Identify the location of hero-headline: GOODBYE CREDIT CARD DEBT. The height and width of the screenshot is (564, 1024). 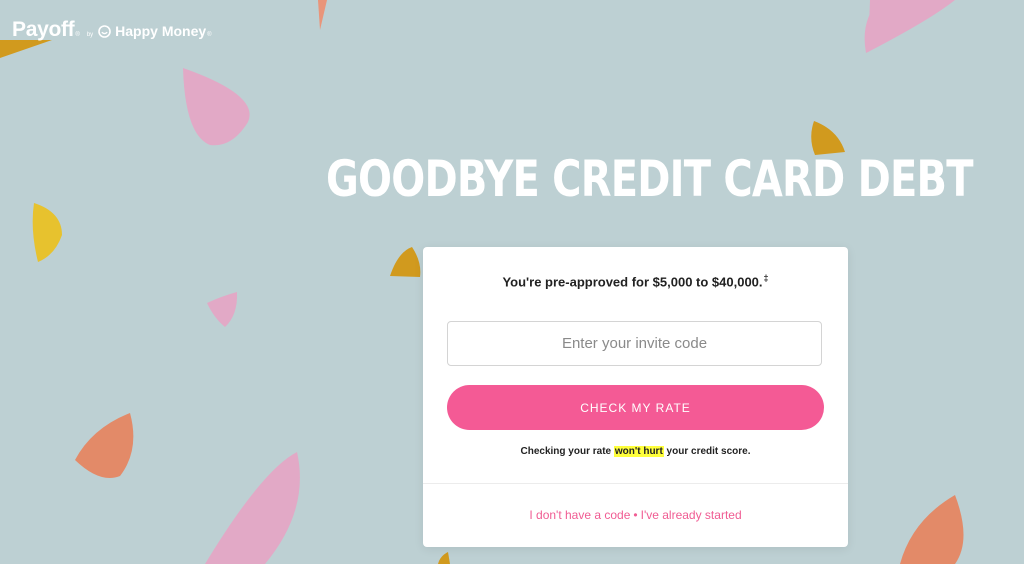
(649, 179).